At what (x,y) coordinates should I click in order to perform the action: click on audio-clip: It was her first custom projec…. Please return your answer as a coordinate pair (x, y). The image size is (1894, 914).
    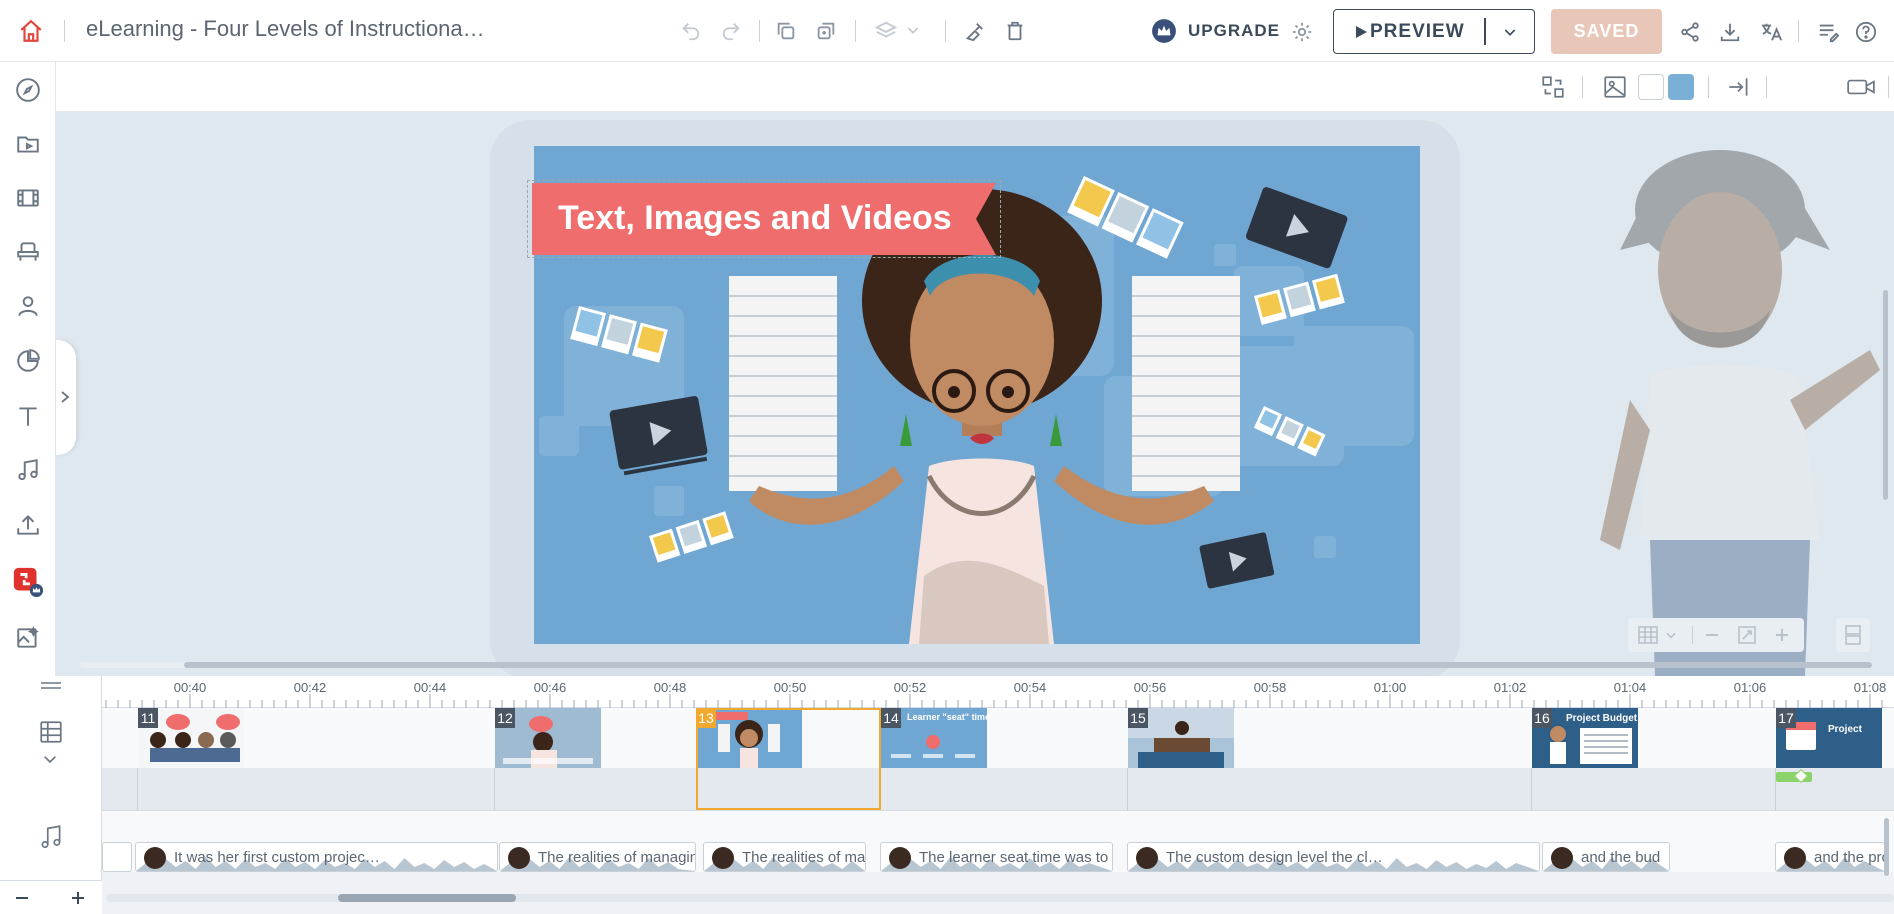
    Looking at the image, I should click on (316, 857).